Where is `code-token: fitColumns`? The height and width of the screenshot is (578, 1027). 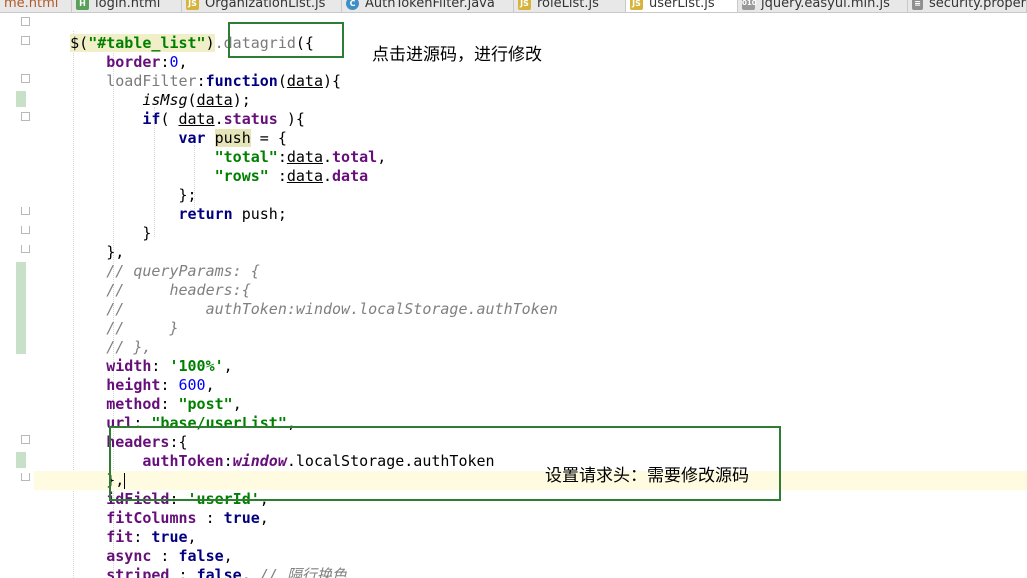
code-token: fitColumns is located at coordinates (151, 518).